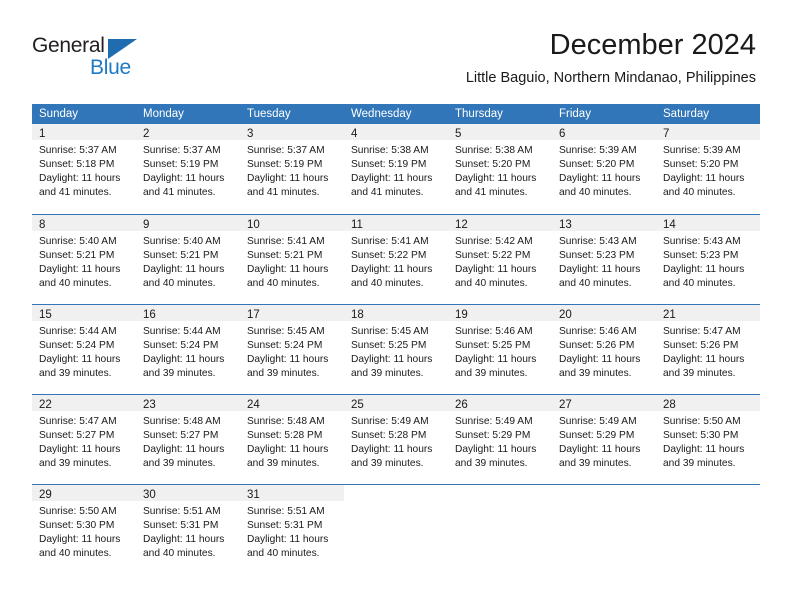 This screenshot has width=792, height=612. Describe the element at coordinates (598, 150) in the screenshot. I see `day-detail-line: Sunrise: 5:39 AM` at that location.